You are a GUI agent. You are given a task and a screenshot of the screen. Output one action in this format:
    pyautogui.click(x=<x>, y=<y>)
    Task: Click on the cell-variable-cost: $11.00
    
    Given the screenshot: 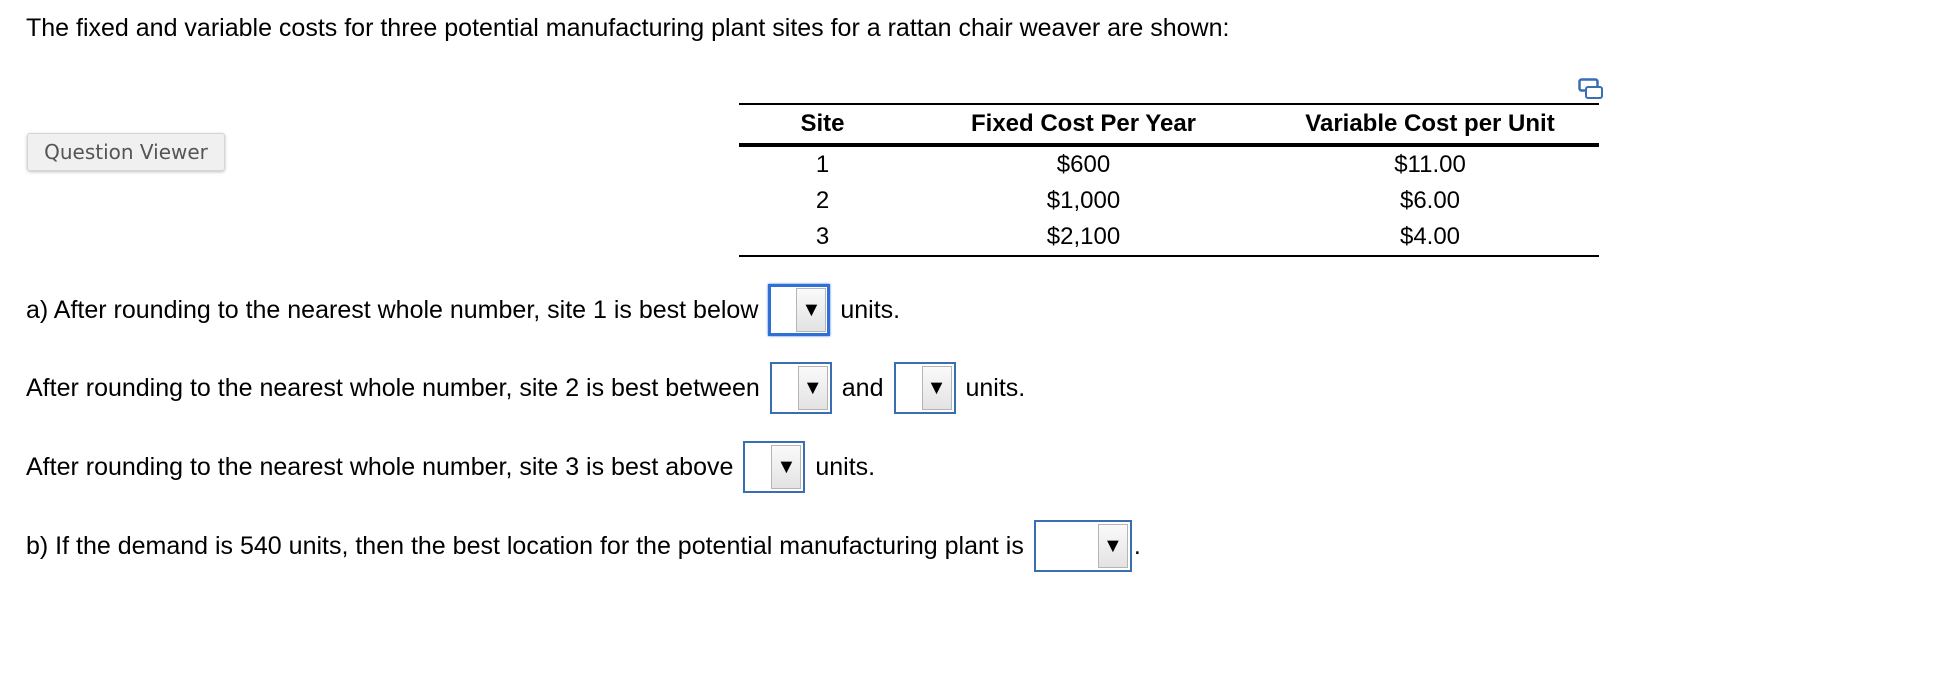 What is the action you would take?
    pyautogui.click(x=1430, y=164)
    